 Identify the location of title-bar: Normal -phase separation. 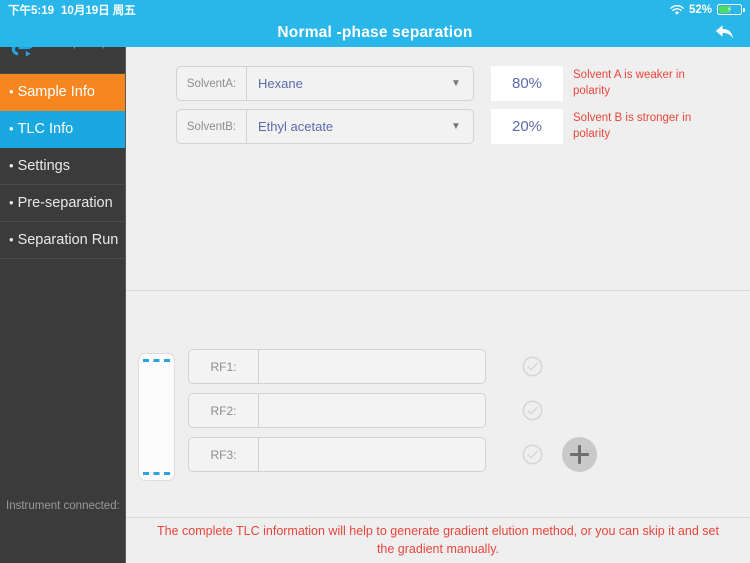
(375, 33).